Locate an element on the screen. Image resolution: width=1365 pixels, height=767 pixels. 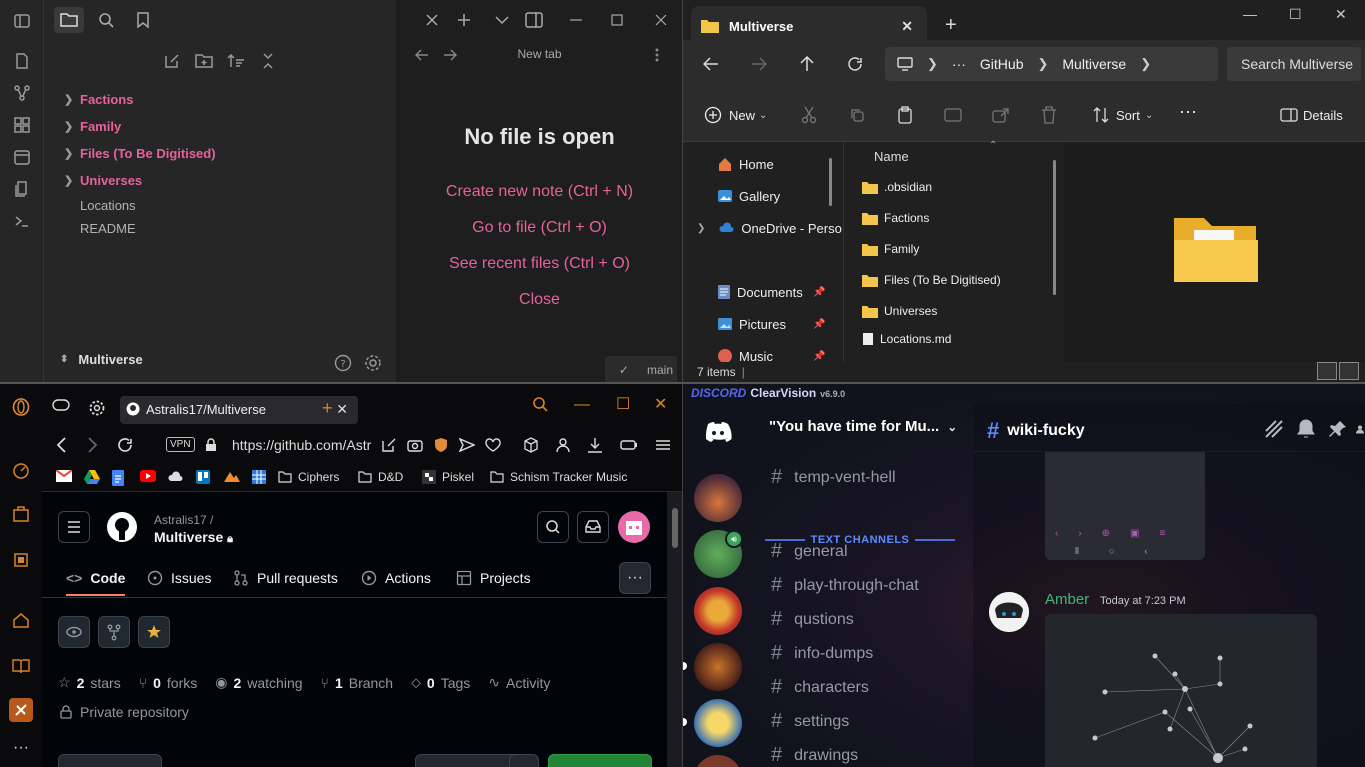
reload-icon is located at coordinates (125, 445).